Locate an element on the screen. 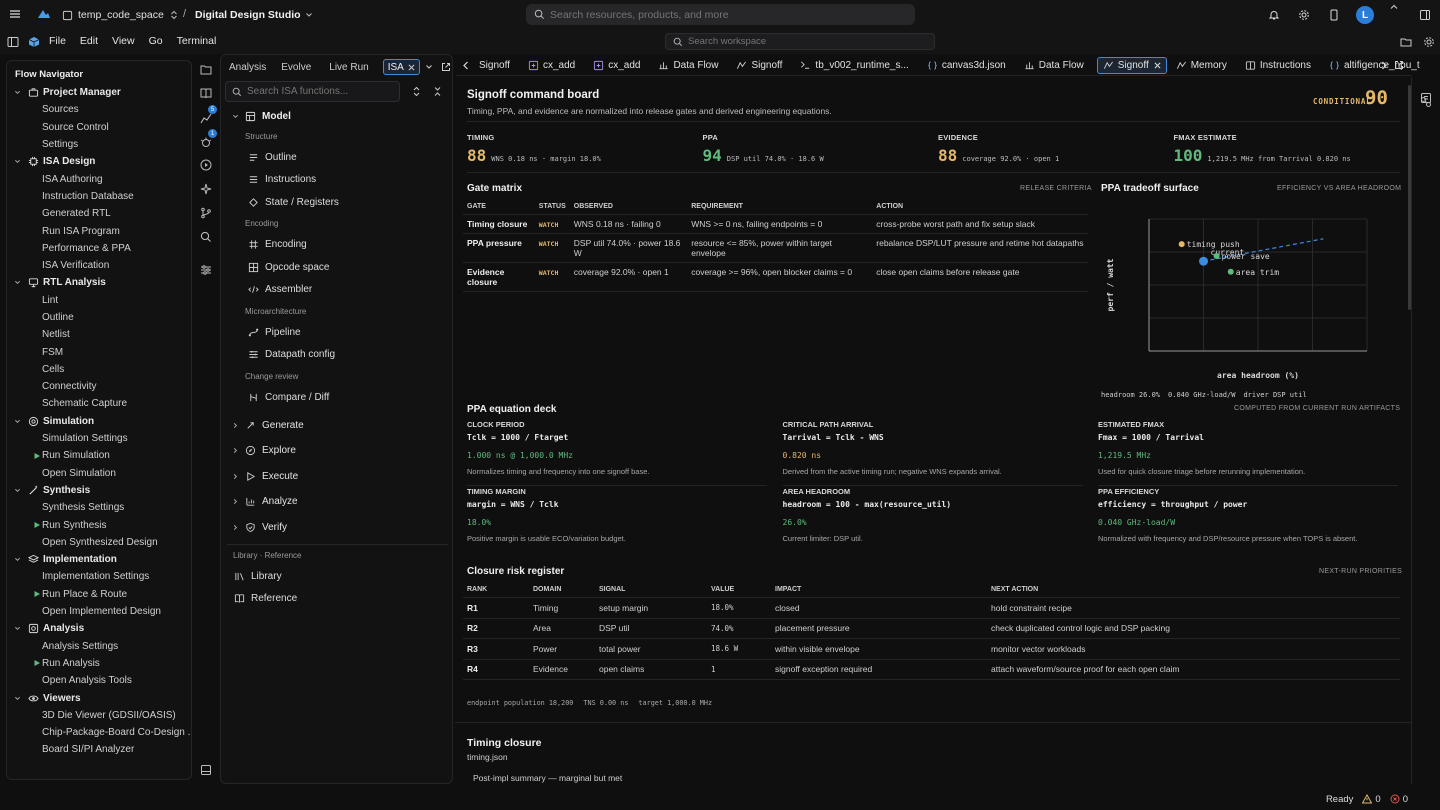 The height and width of the screenshot is (810, 1440). nav-item-fsm: FSM is located at coordinates (101, 351).